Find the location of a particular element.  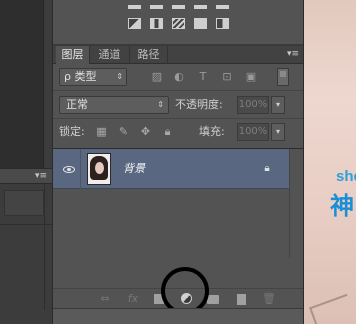

lock-all-icon: 🔒︎ is located at coordinates (167, 131).